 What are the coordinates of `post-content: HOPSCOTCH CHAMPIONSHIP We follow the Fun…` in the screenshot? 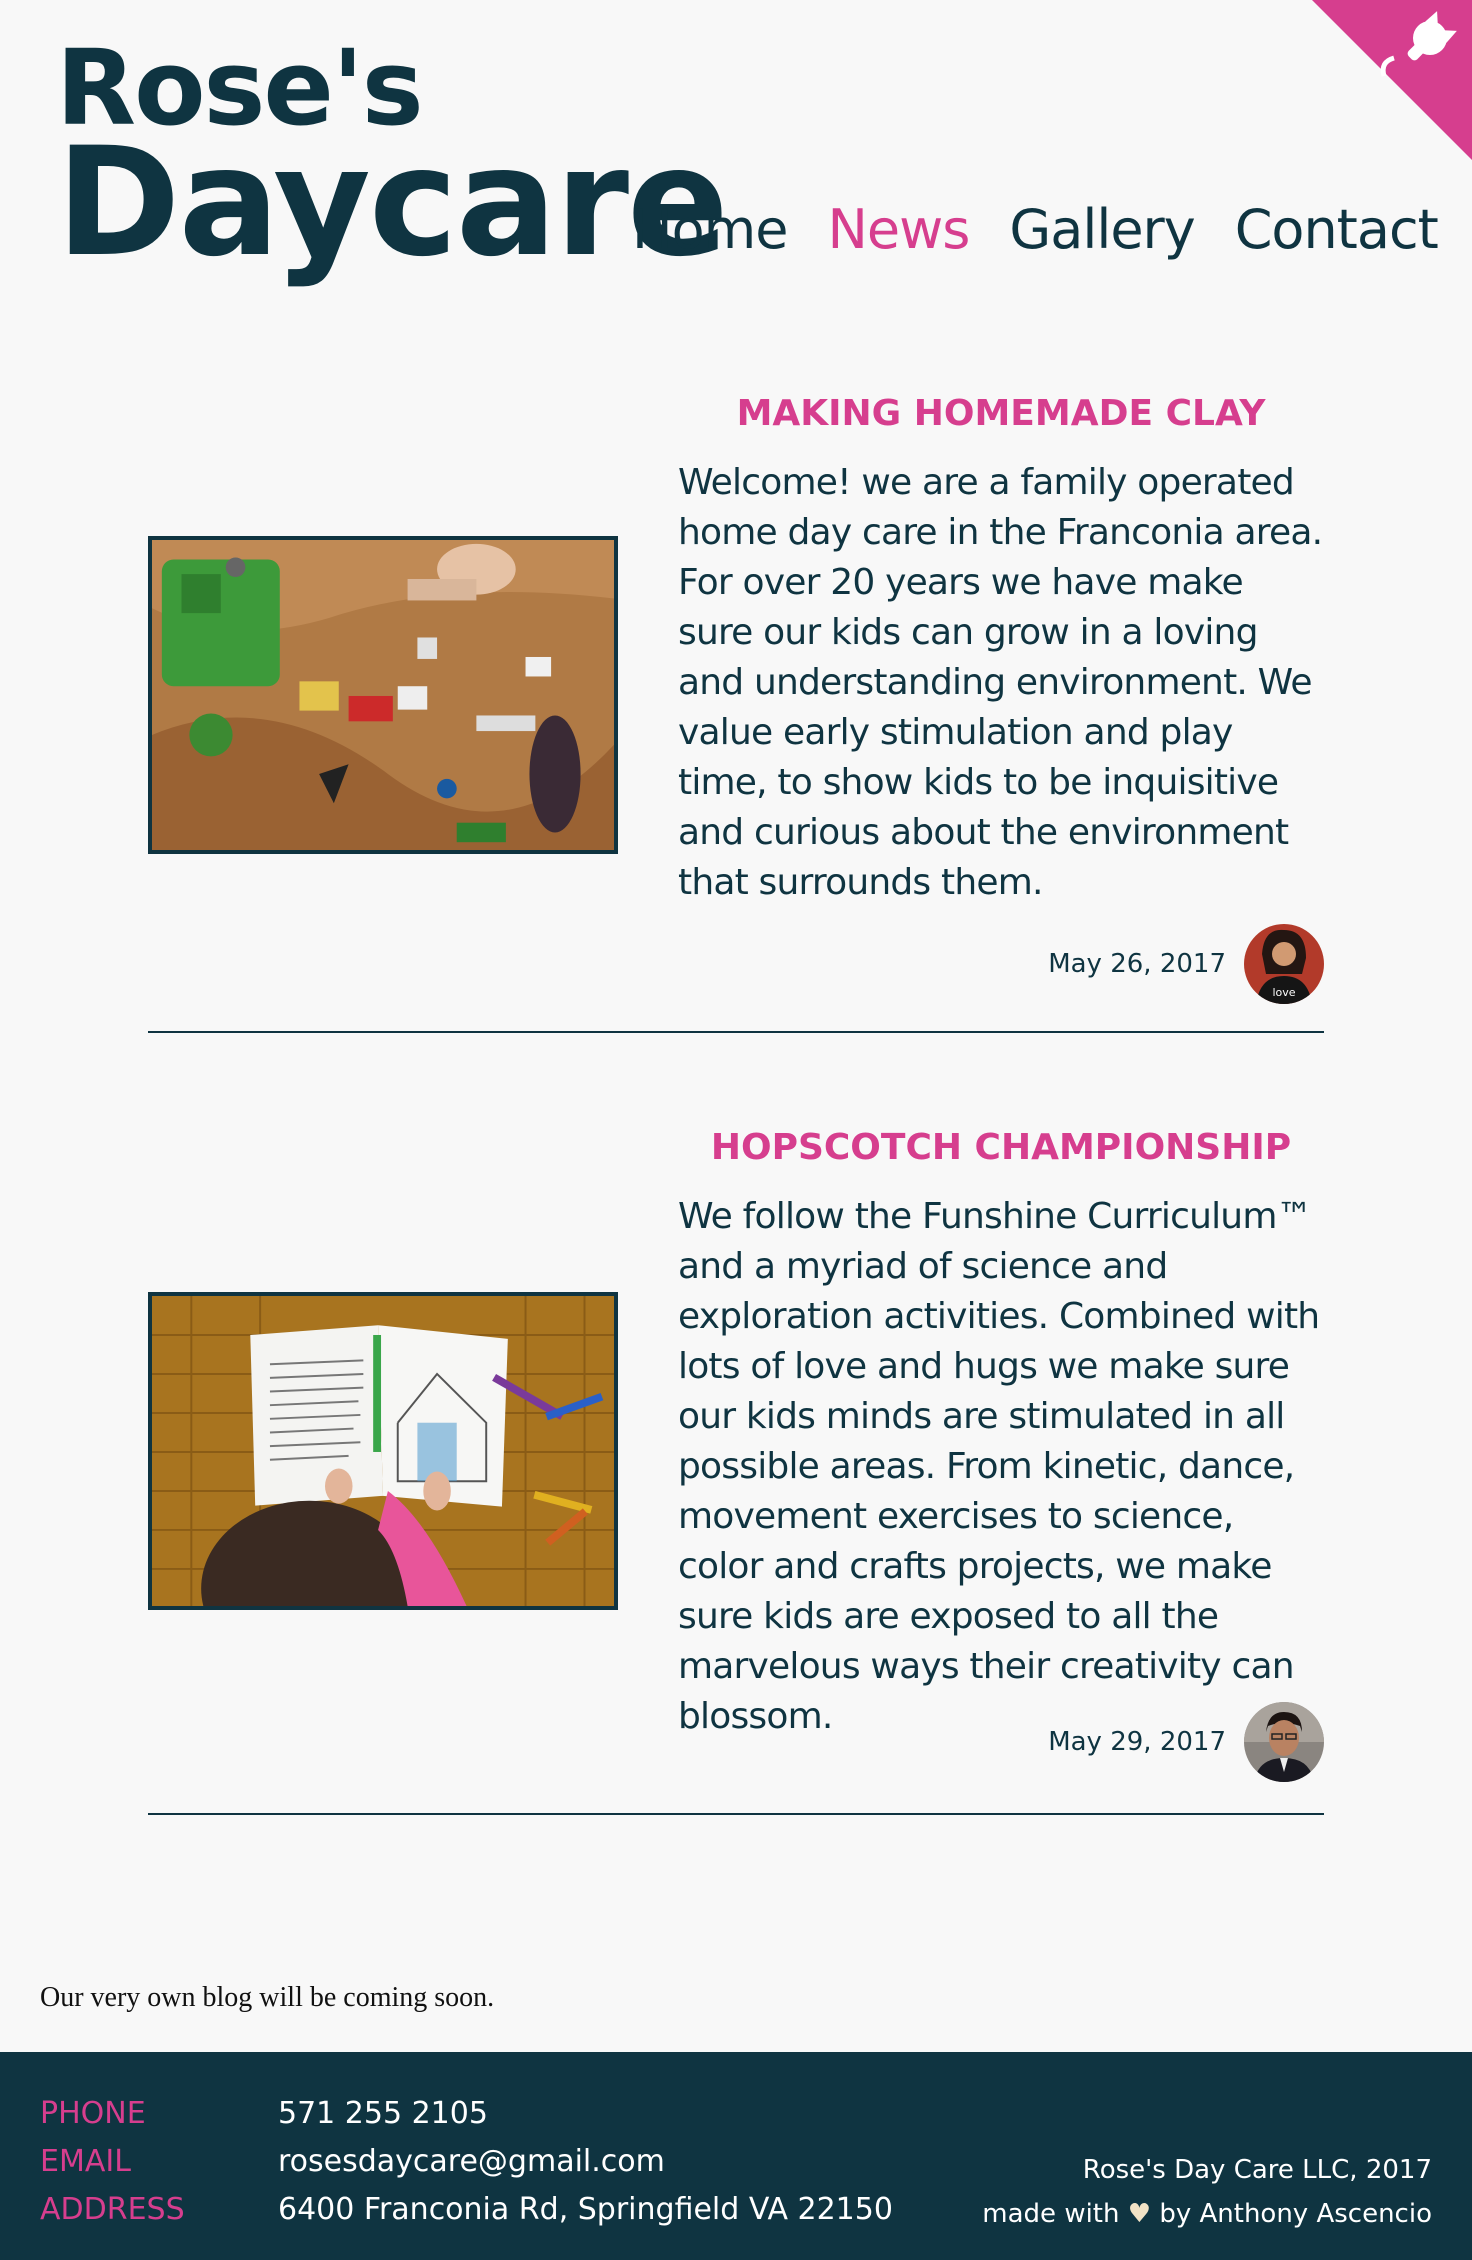 It's located at (1001, 1434).